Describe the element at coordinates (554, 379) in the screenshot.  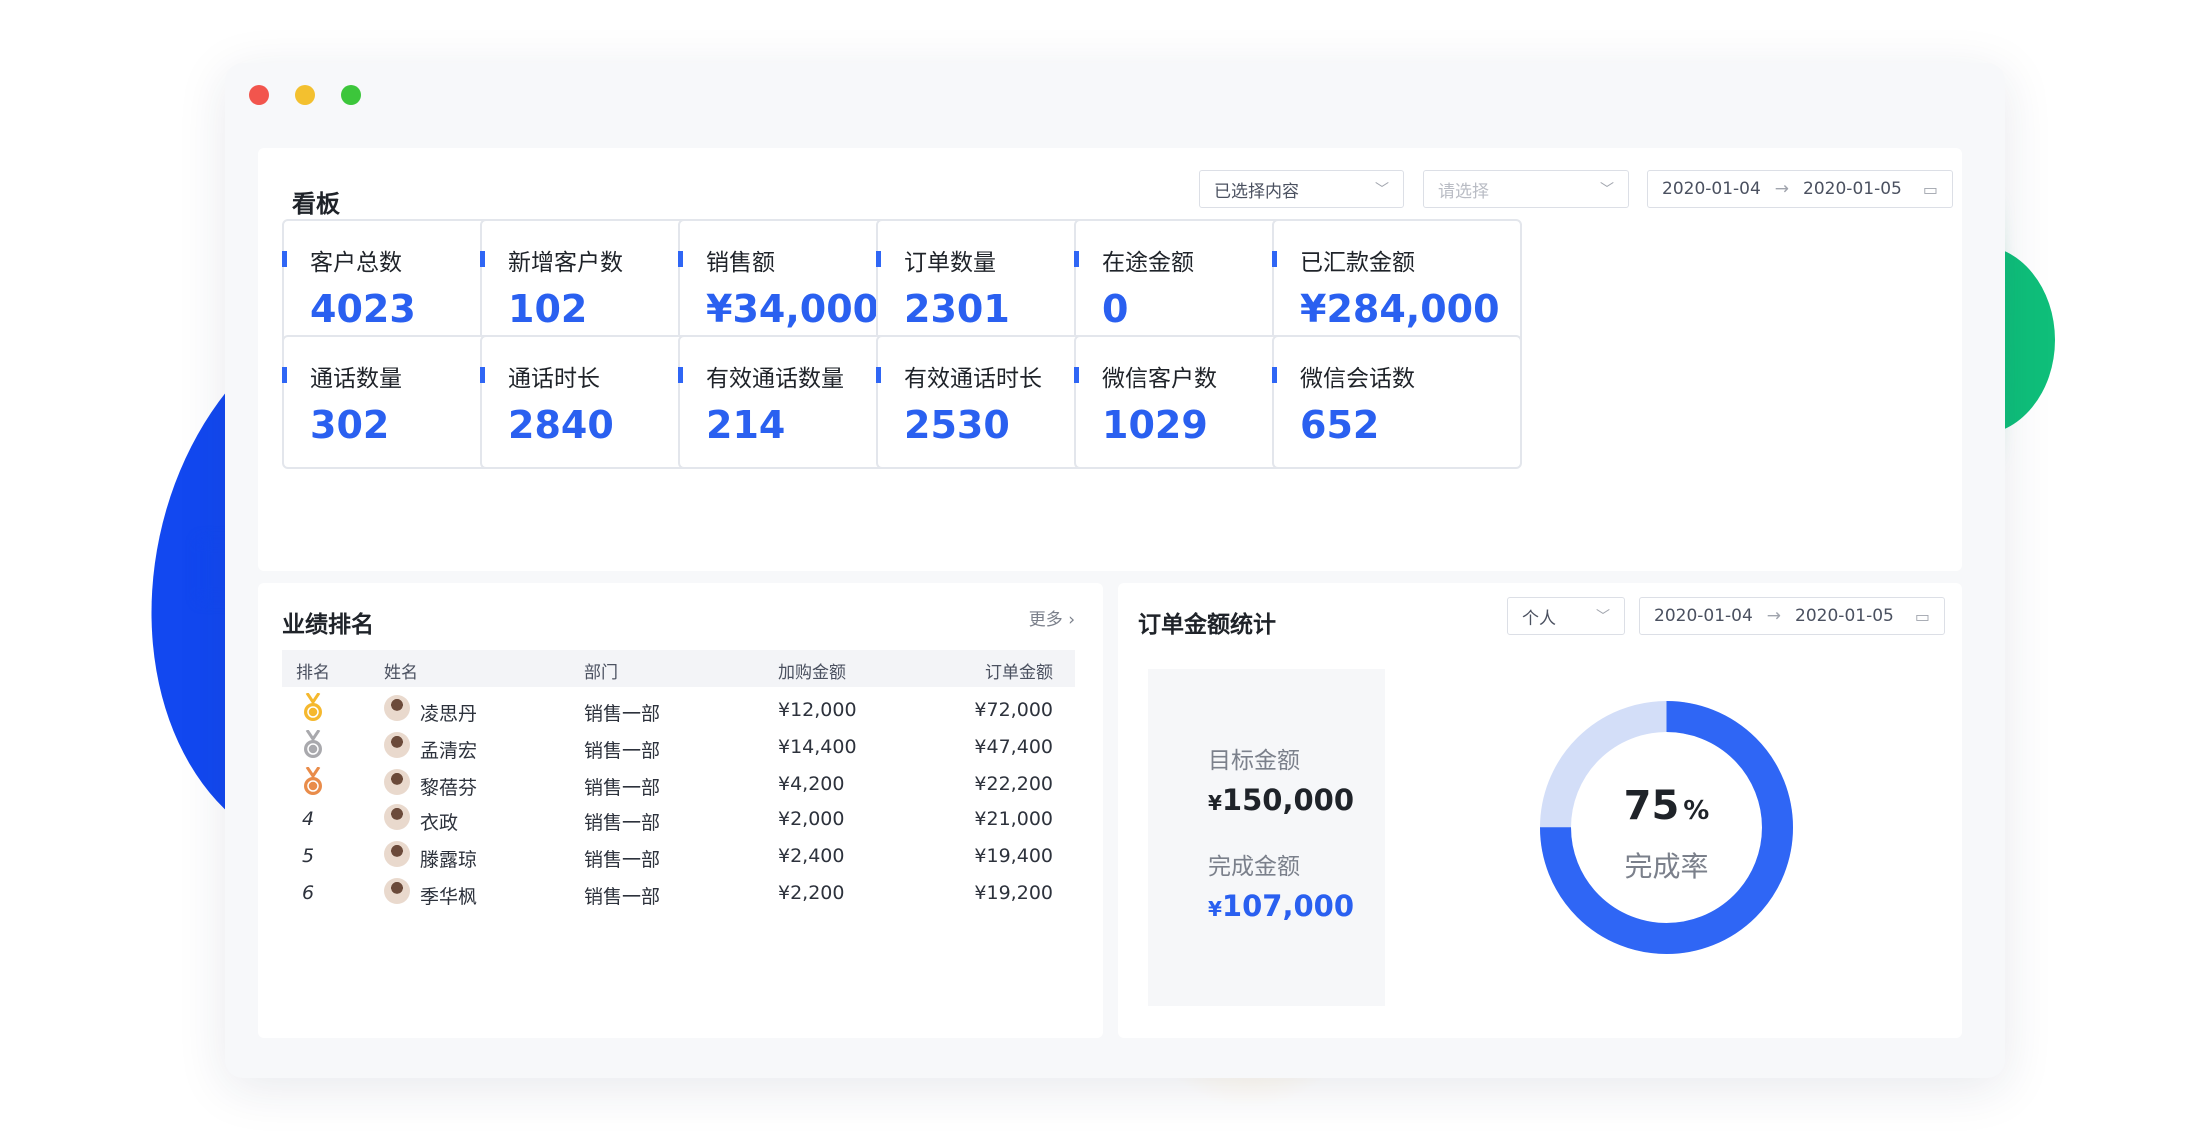
I see `metric-label: 通话时长` at that location.